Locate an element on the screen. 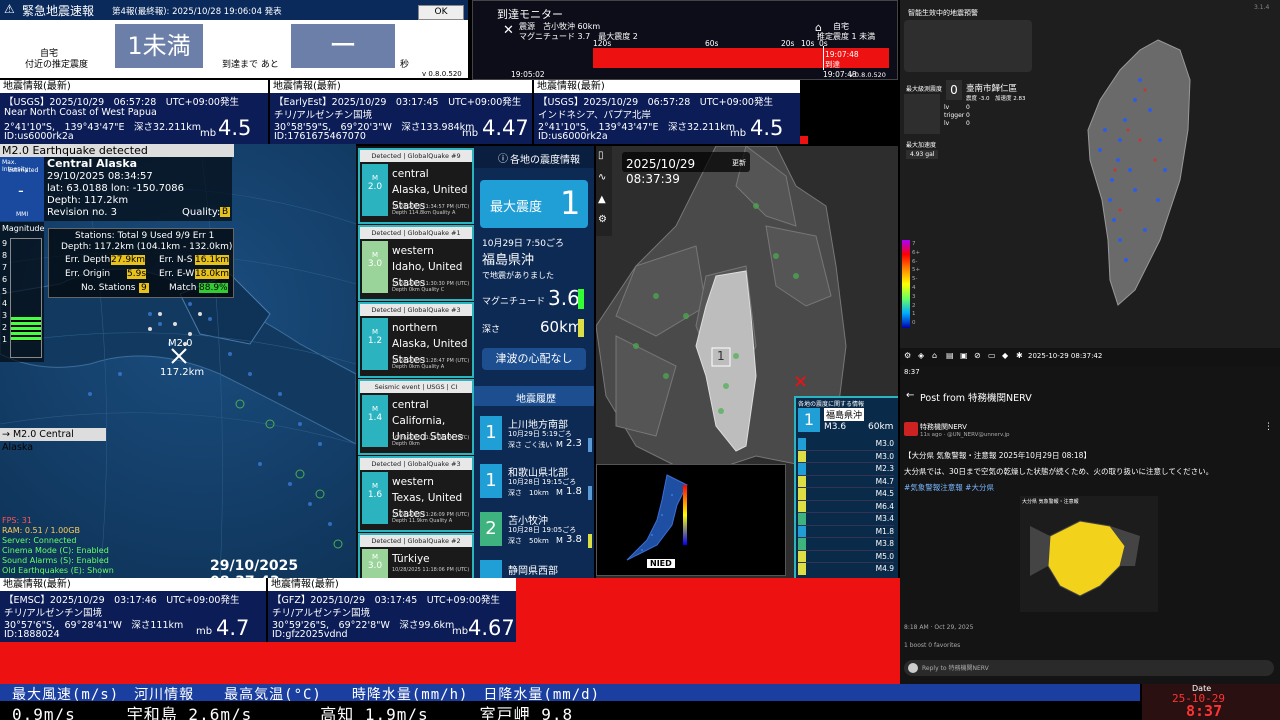 This screenshot has height=720, width=1280. history-depth: 深さ 10km is located at coordinates (528, 493).